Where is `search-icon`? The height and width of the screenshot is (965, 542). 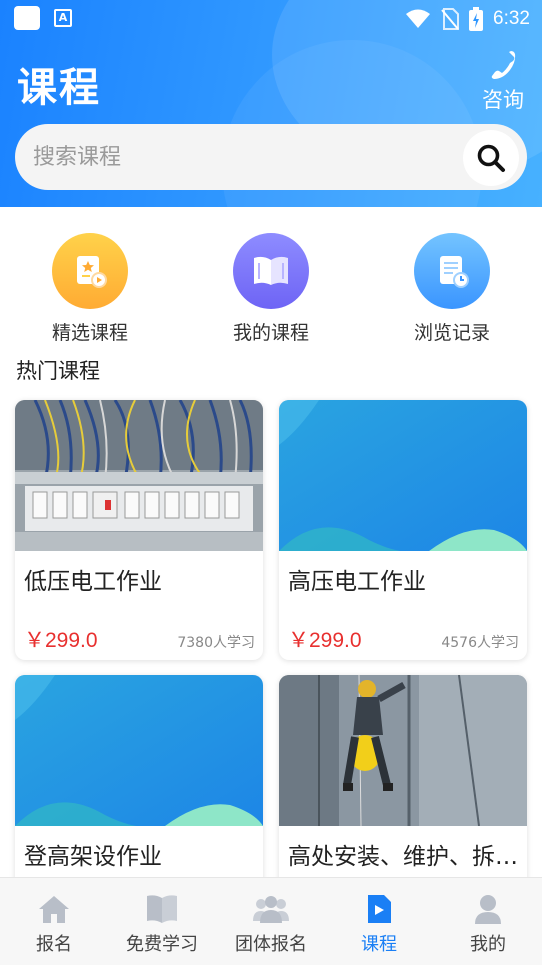 search-icon is located at coordinates (491, 158).